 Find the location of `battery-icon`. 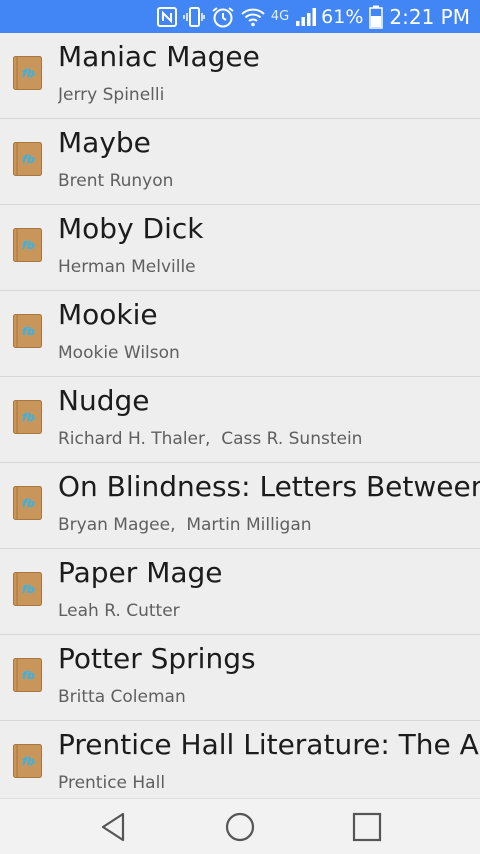

battery-icon is located at coordinates (376, 16).